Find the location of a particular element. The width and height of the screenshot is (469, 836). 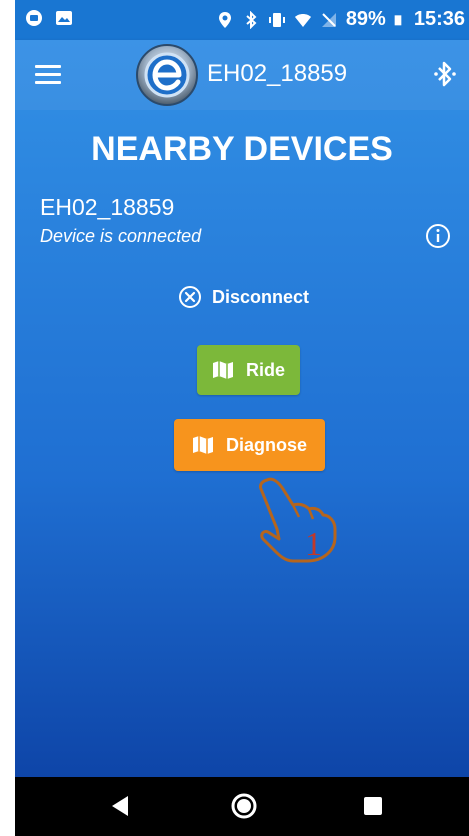

app-bar-title: EH02_18859 is located at coordinates (277, 73).